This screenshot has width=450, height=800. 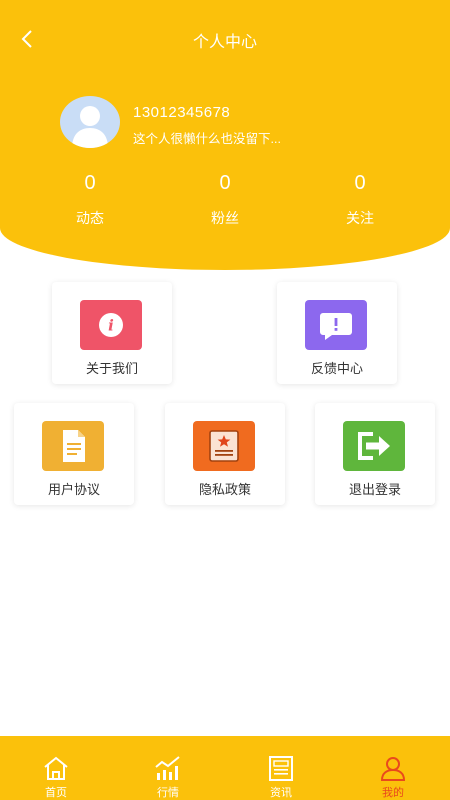 I want to click on logout-card: 退出登录, so click(x=375, y=454).